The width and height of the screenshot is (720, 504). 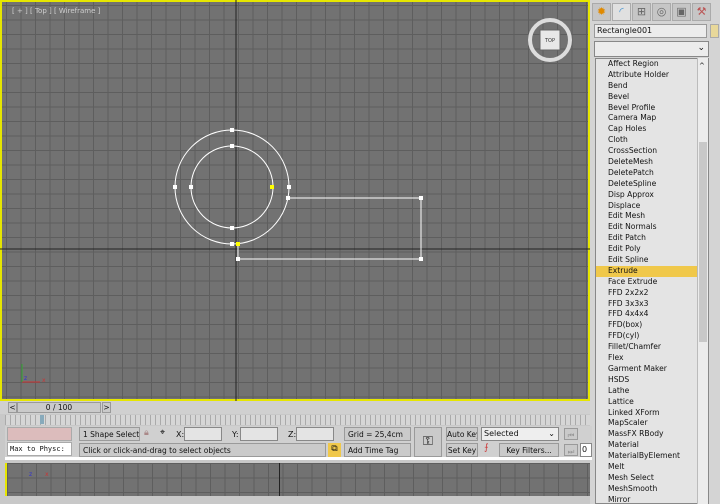 I want to click on curve-editor-icon: ⨍, so click(x=486, y=448).